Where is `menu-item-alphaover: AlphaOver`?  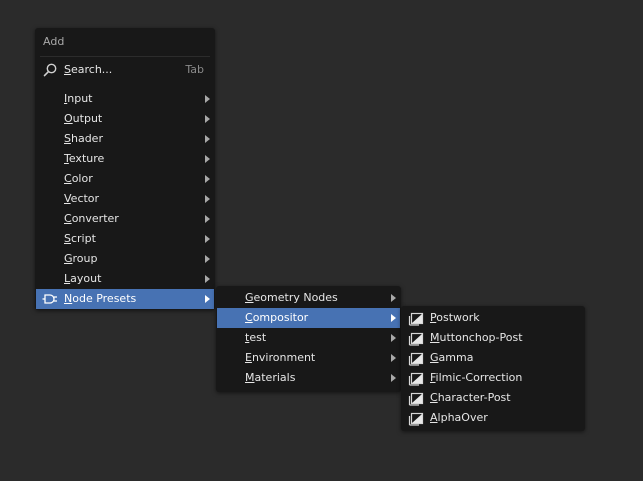 menu-item-alphaover: AlphaOver is located at coordinates (493, 418).